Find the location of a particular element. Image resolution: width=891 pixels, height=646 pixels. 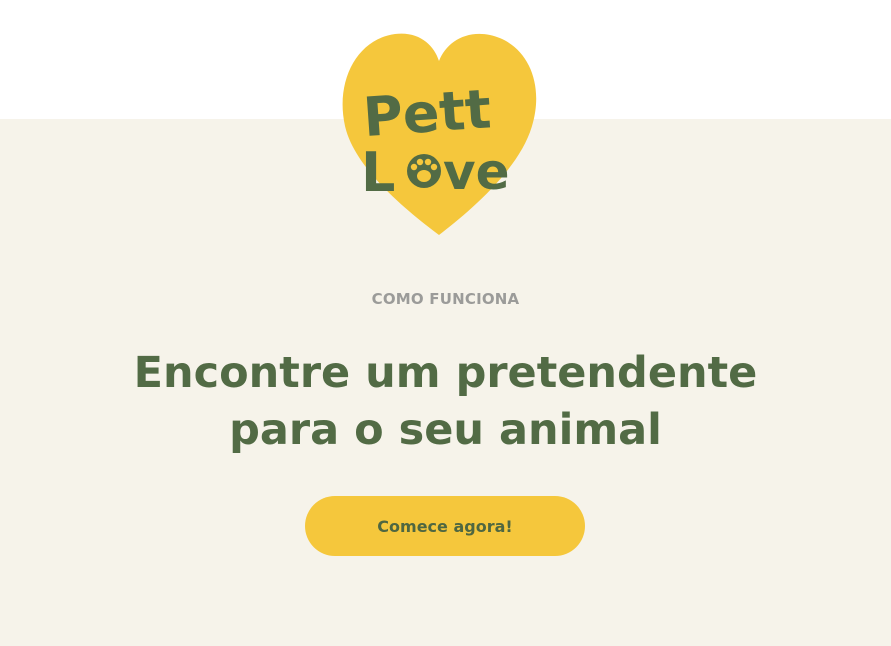

start-now-button: Comece agora! is located at coordinates (445, 526).